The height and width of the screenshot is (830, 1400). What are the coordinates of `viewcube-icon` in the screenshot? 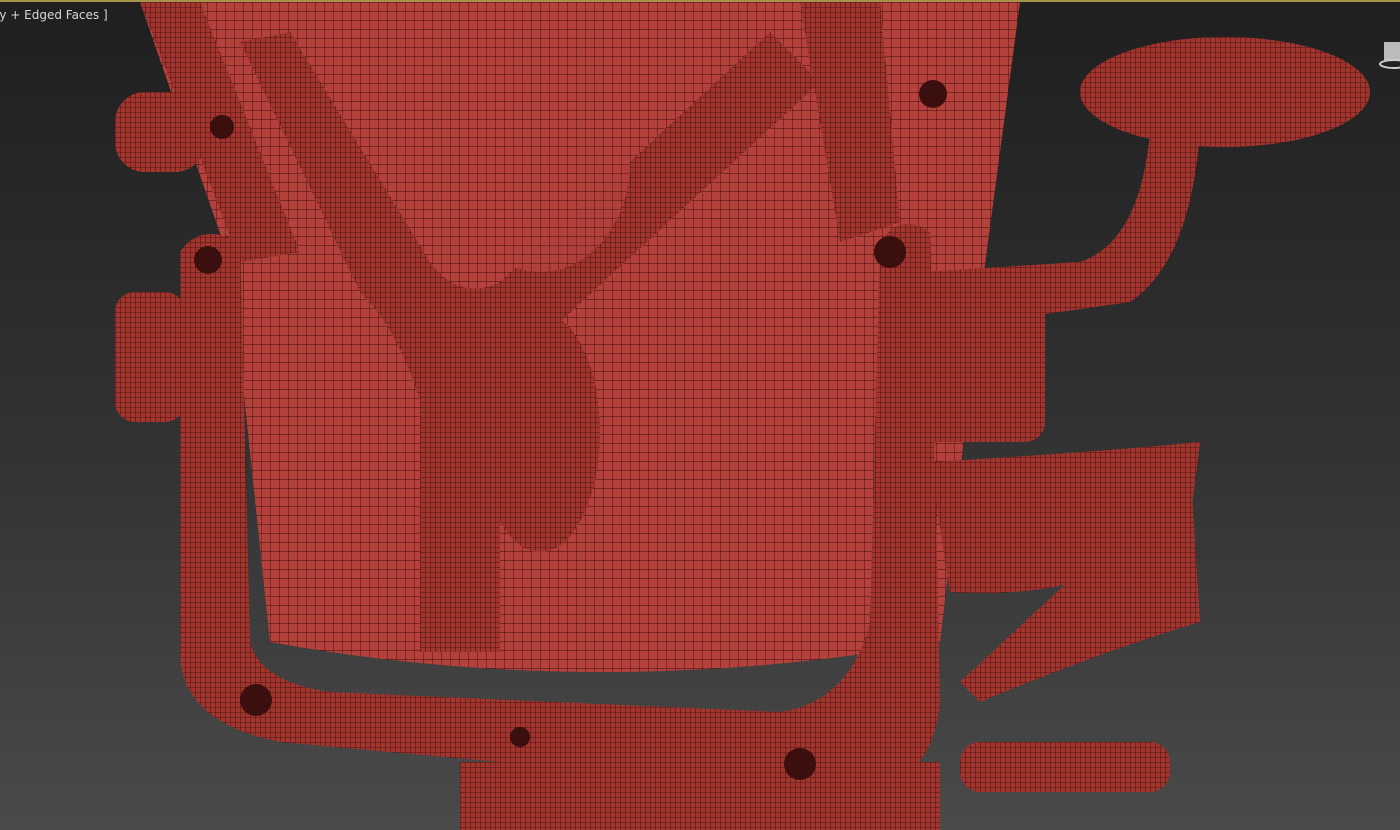 It's located at (1389, 55).